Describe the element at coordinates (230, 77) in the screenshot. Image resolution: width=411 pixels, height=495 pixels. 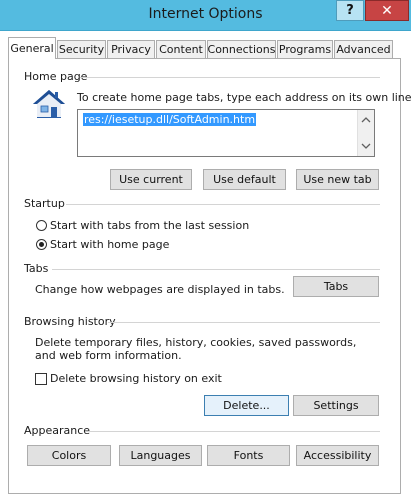
I see `home-page-group-divider` at that location.